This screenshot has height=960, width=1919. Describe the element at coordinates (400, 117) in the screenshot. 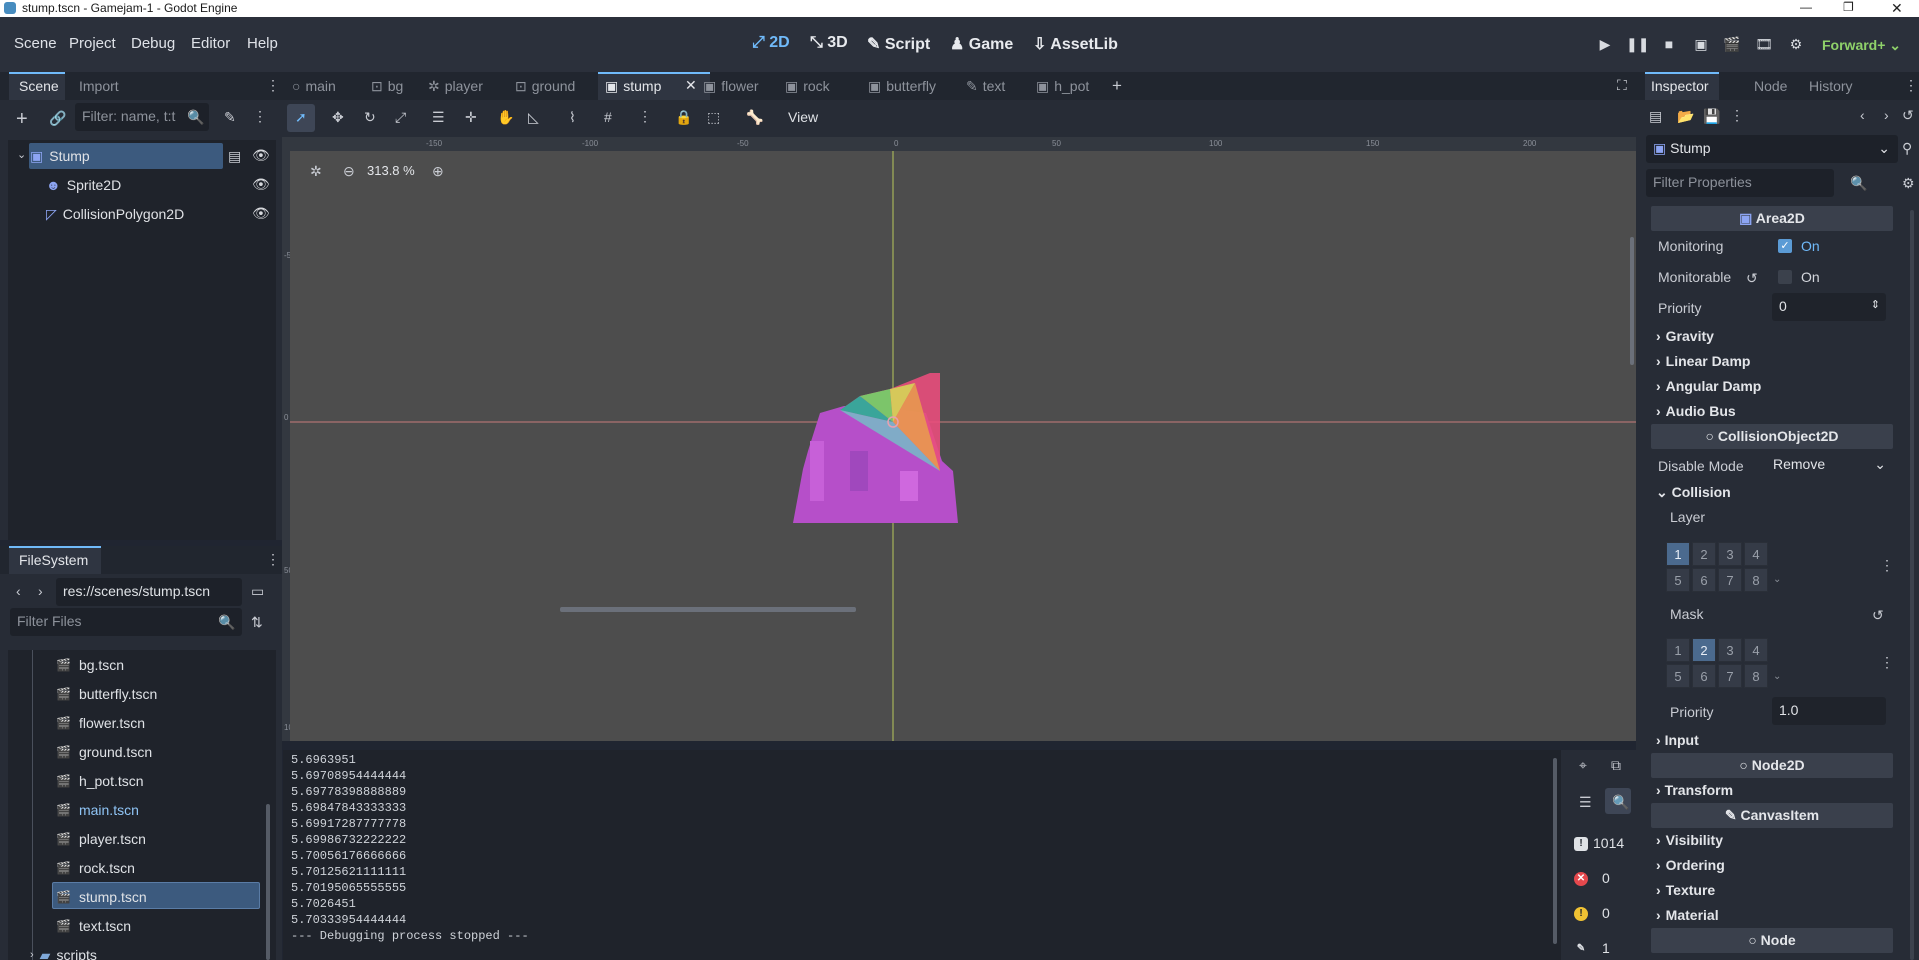

I see `scale-mode-icon: ⤢` at that location.